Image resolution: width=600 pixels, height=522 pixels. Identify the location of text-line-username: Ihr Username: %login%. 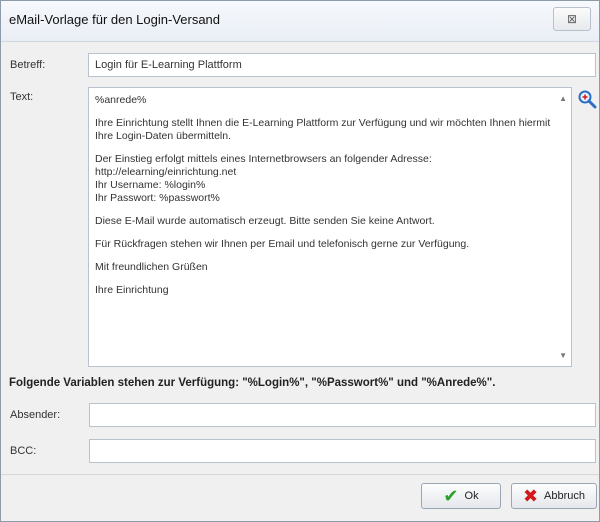
(150, 185).